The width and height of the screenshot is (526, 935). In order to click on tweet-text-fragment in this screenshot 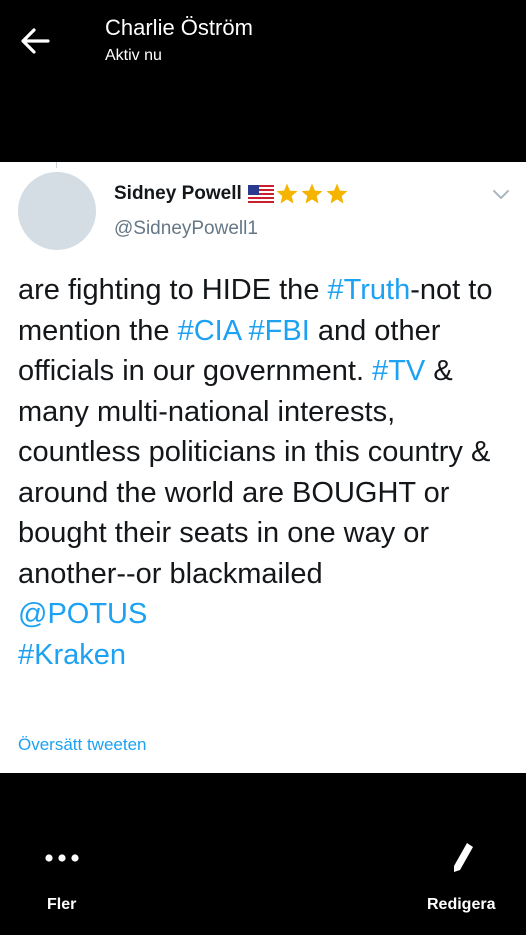, I will do `click(244, 331)`.